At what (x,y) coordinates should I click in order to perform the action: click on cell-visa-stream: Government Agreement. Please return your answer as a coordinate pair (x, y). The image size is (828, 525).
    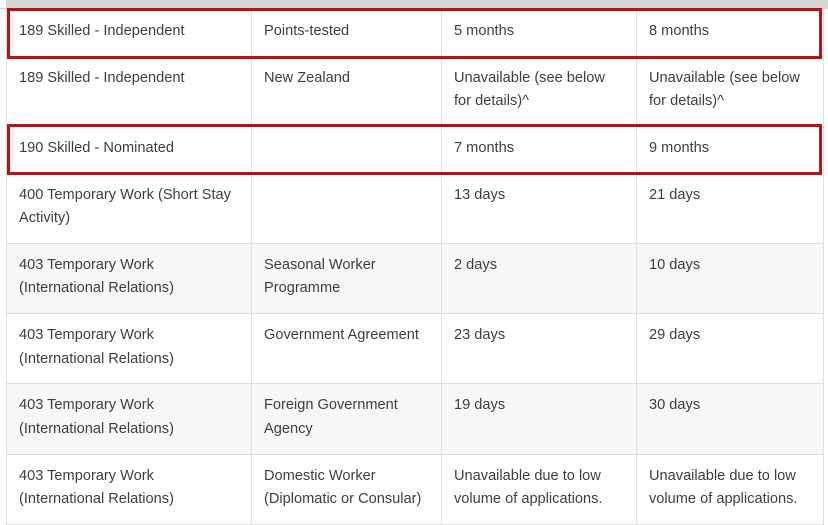
    Looking at the image, I should click on (346, 349).